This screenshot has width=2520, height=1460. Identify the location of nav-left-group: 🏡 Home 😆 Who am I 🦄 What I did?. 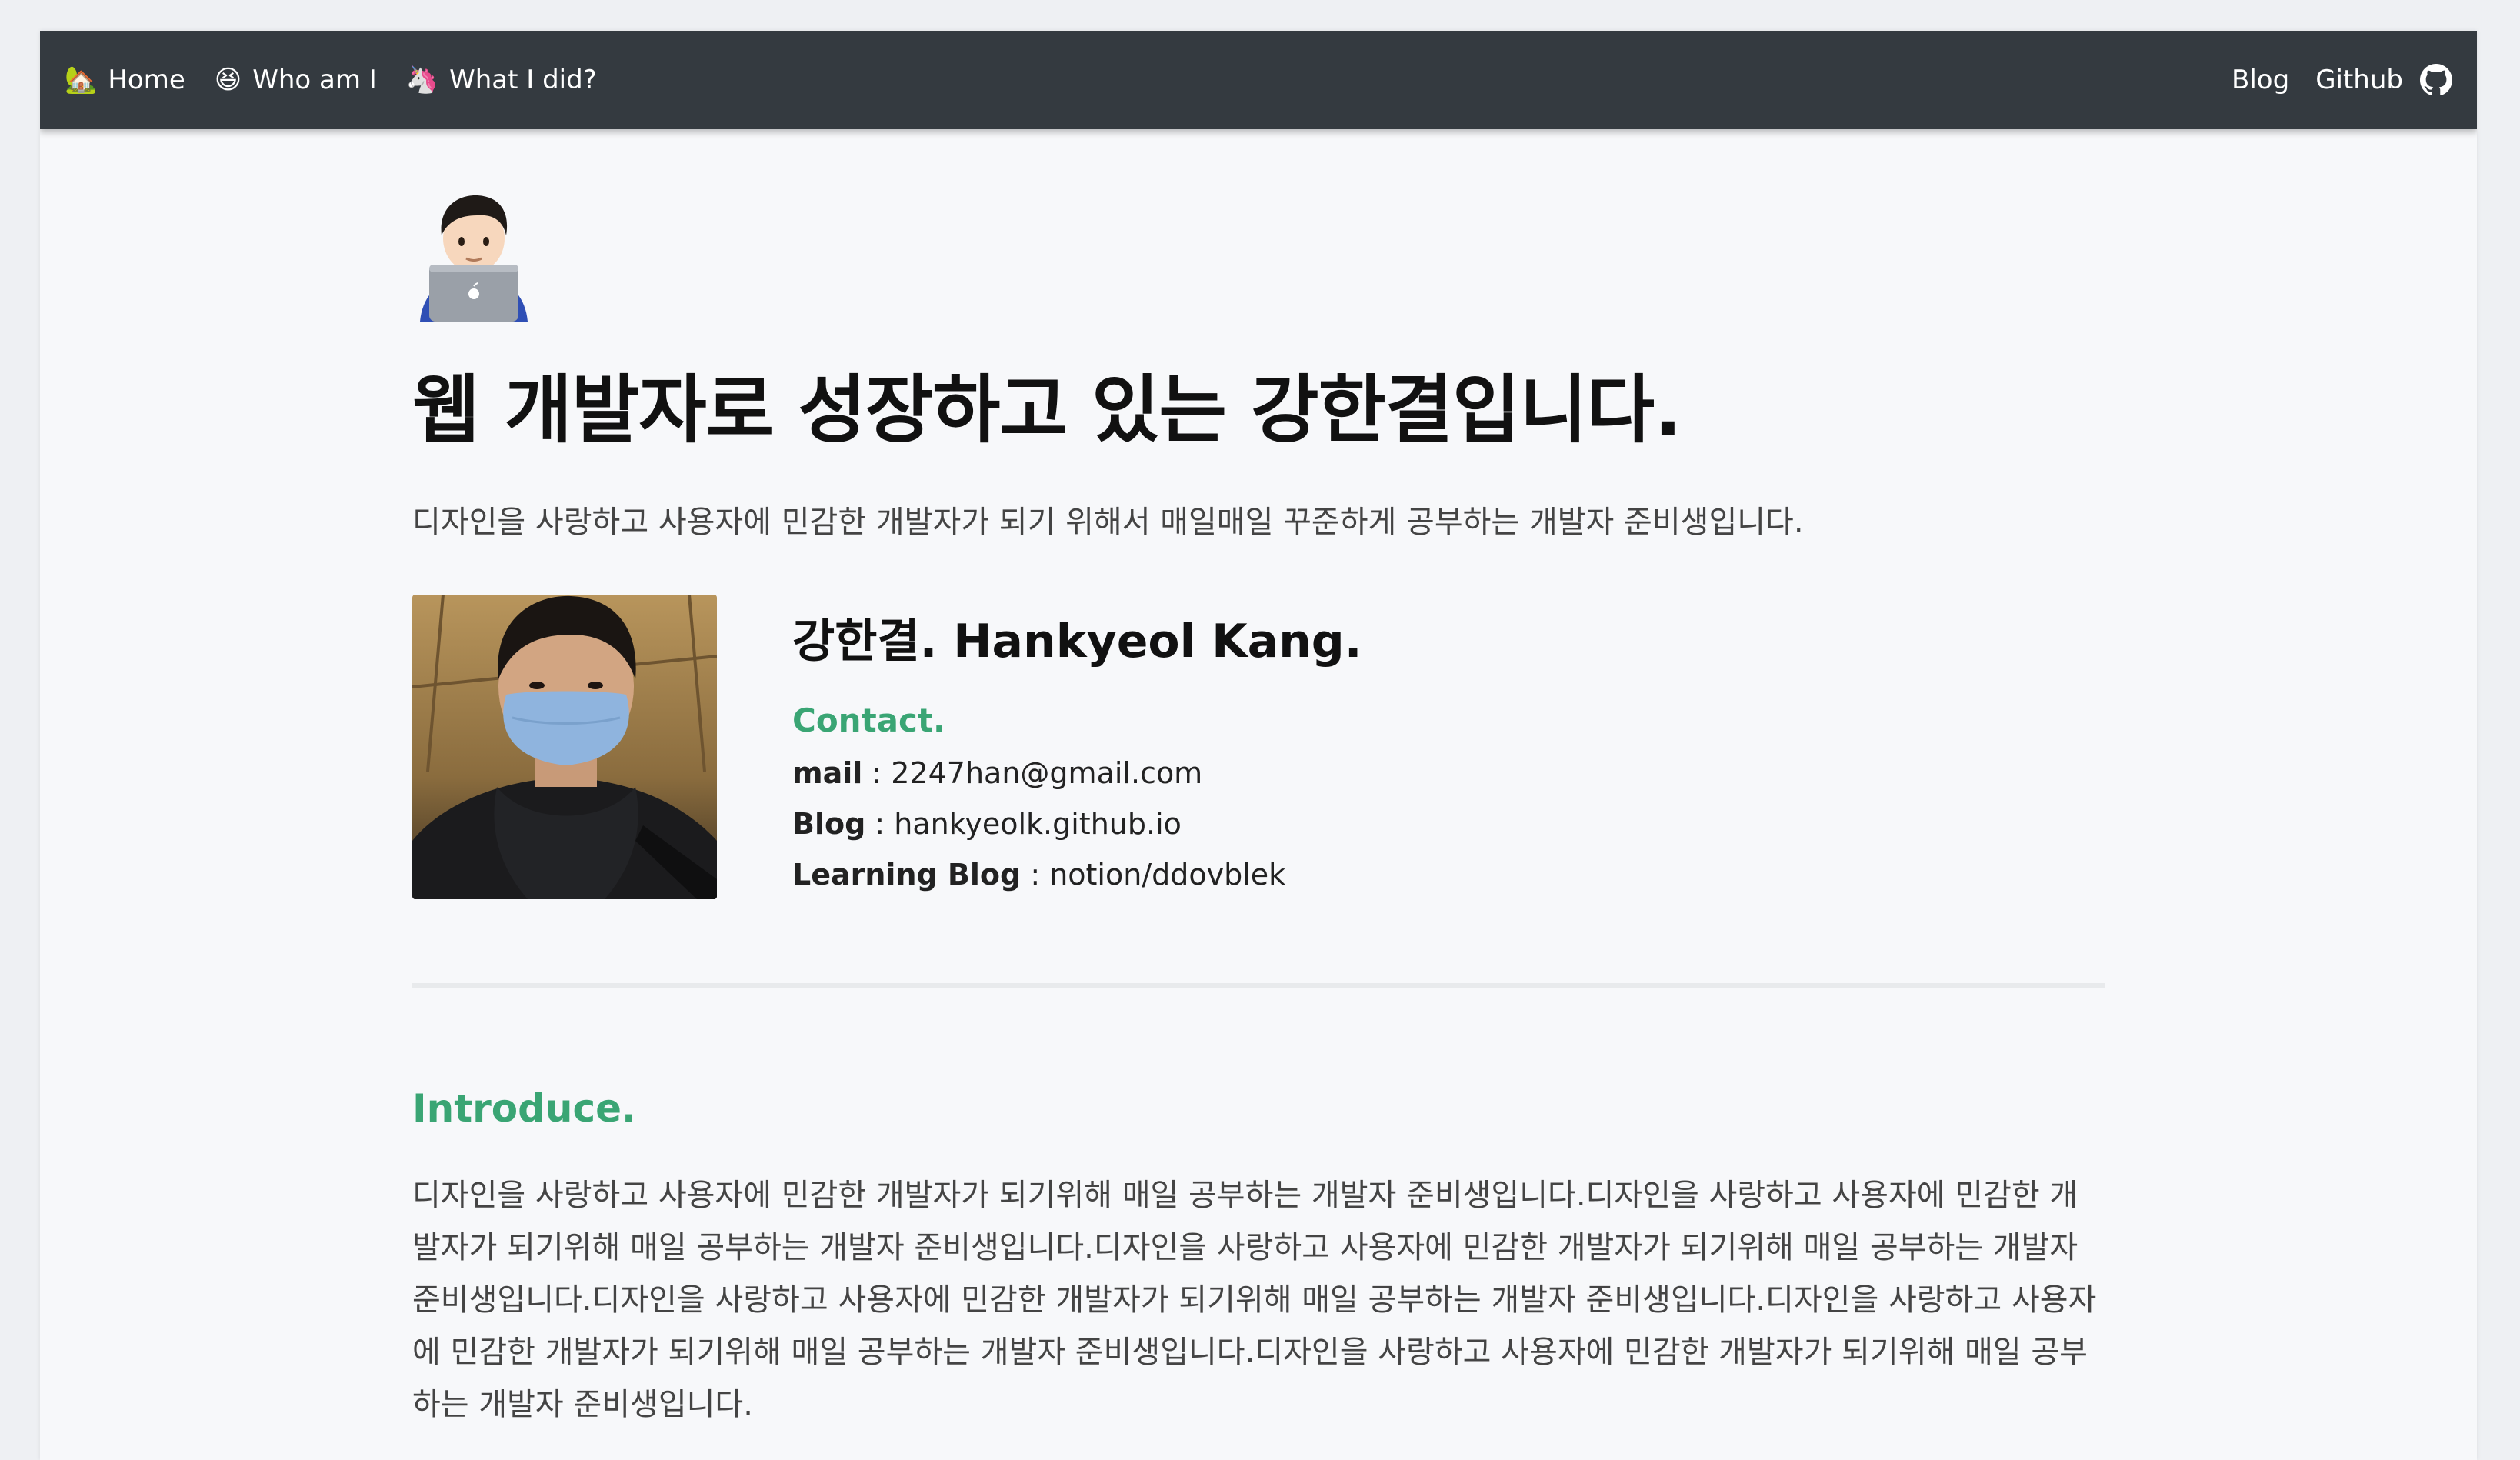
(346, 80).